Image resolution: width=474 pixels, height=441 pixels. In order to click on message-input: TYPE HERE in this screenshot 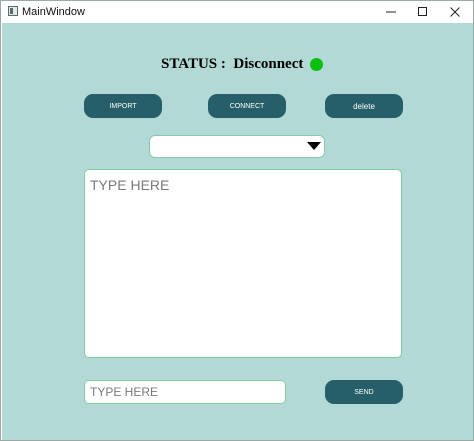, I will do `click(185, 392)`.